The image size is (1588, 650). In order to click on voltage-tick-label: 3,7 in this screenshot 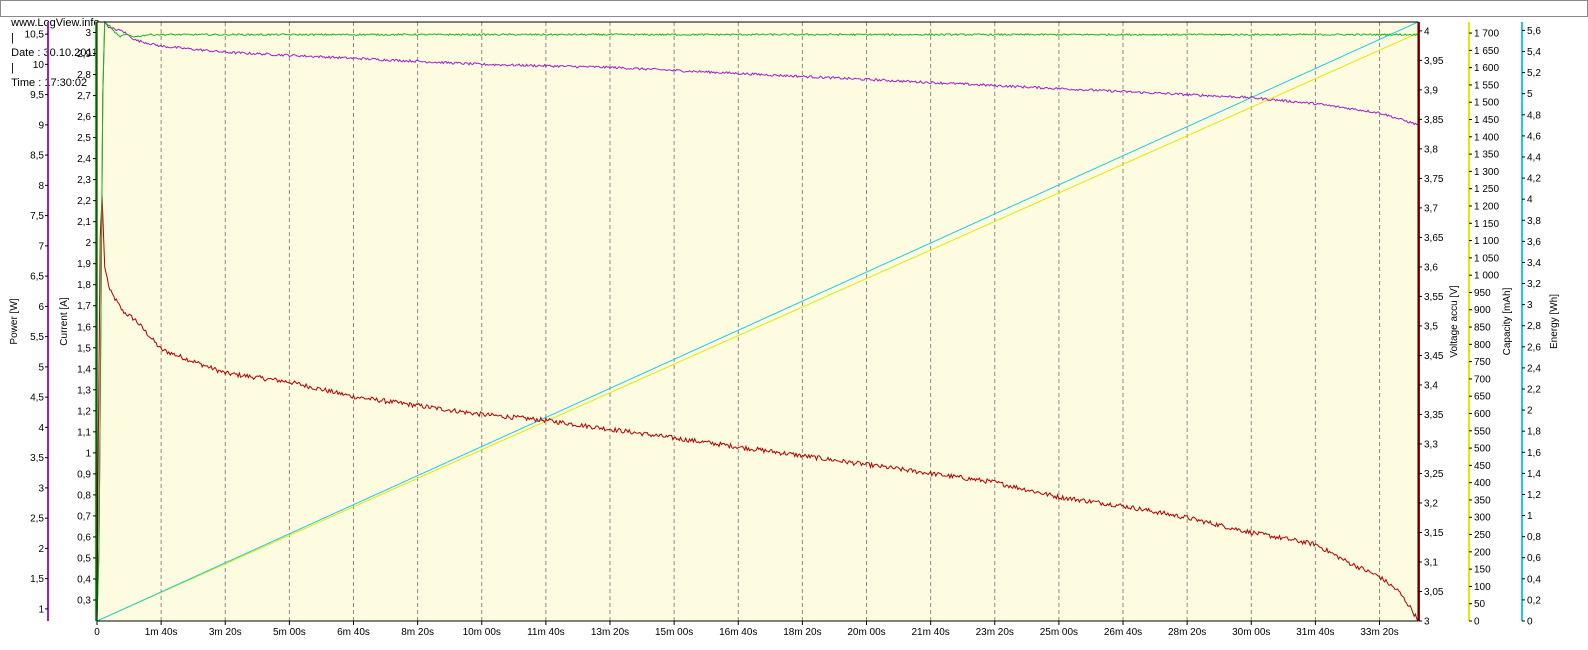, I will do `click(1431, 208)`.